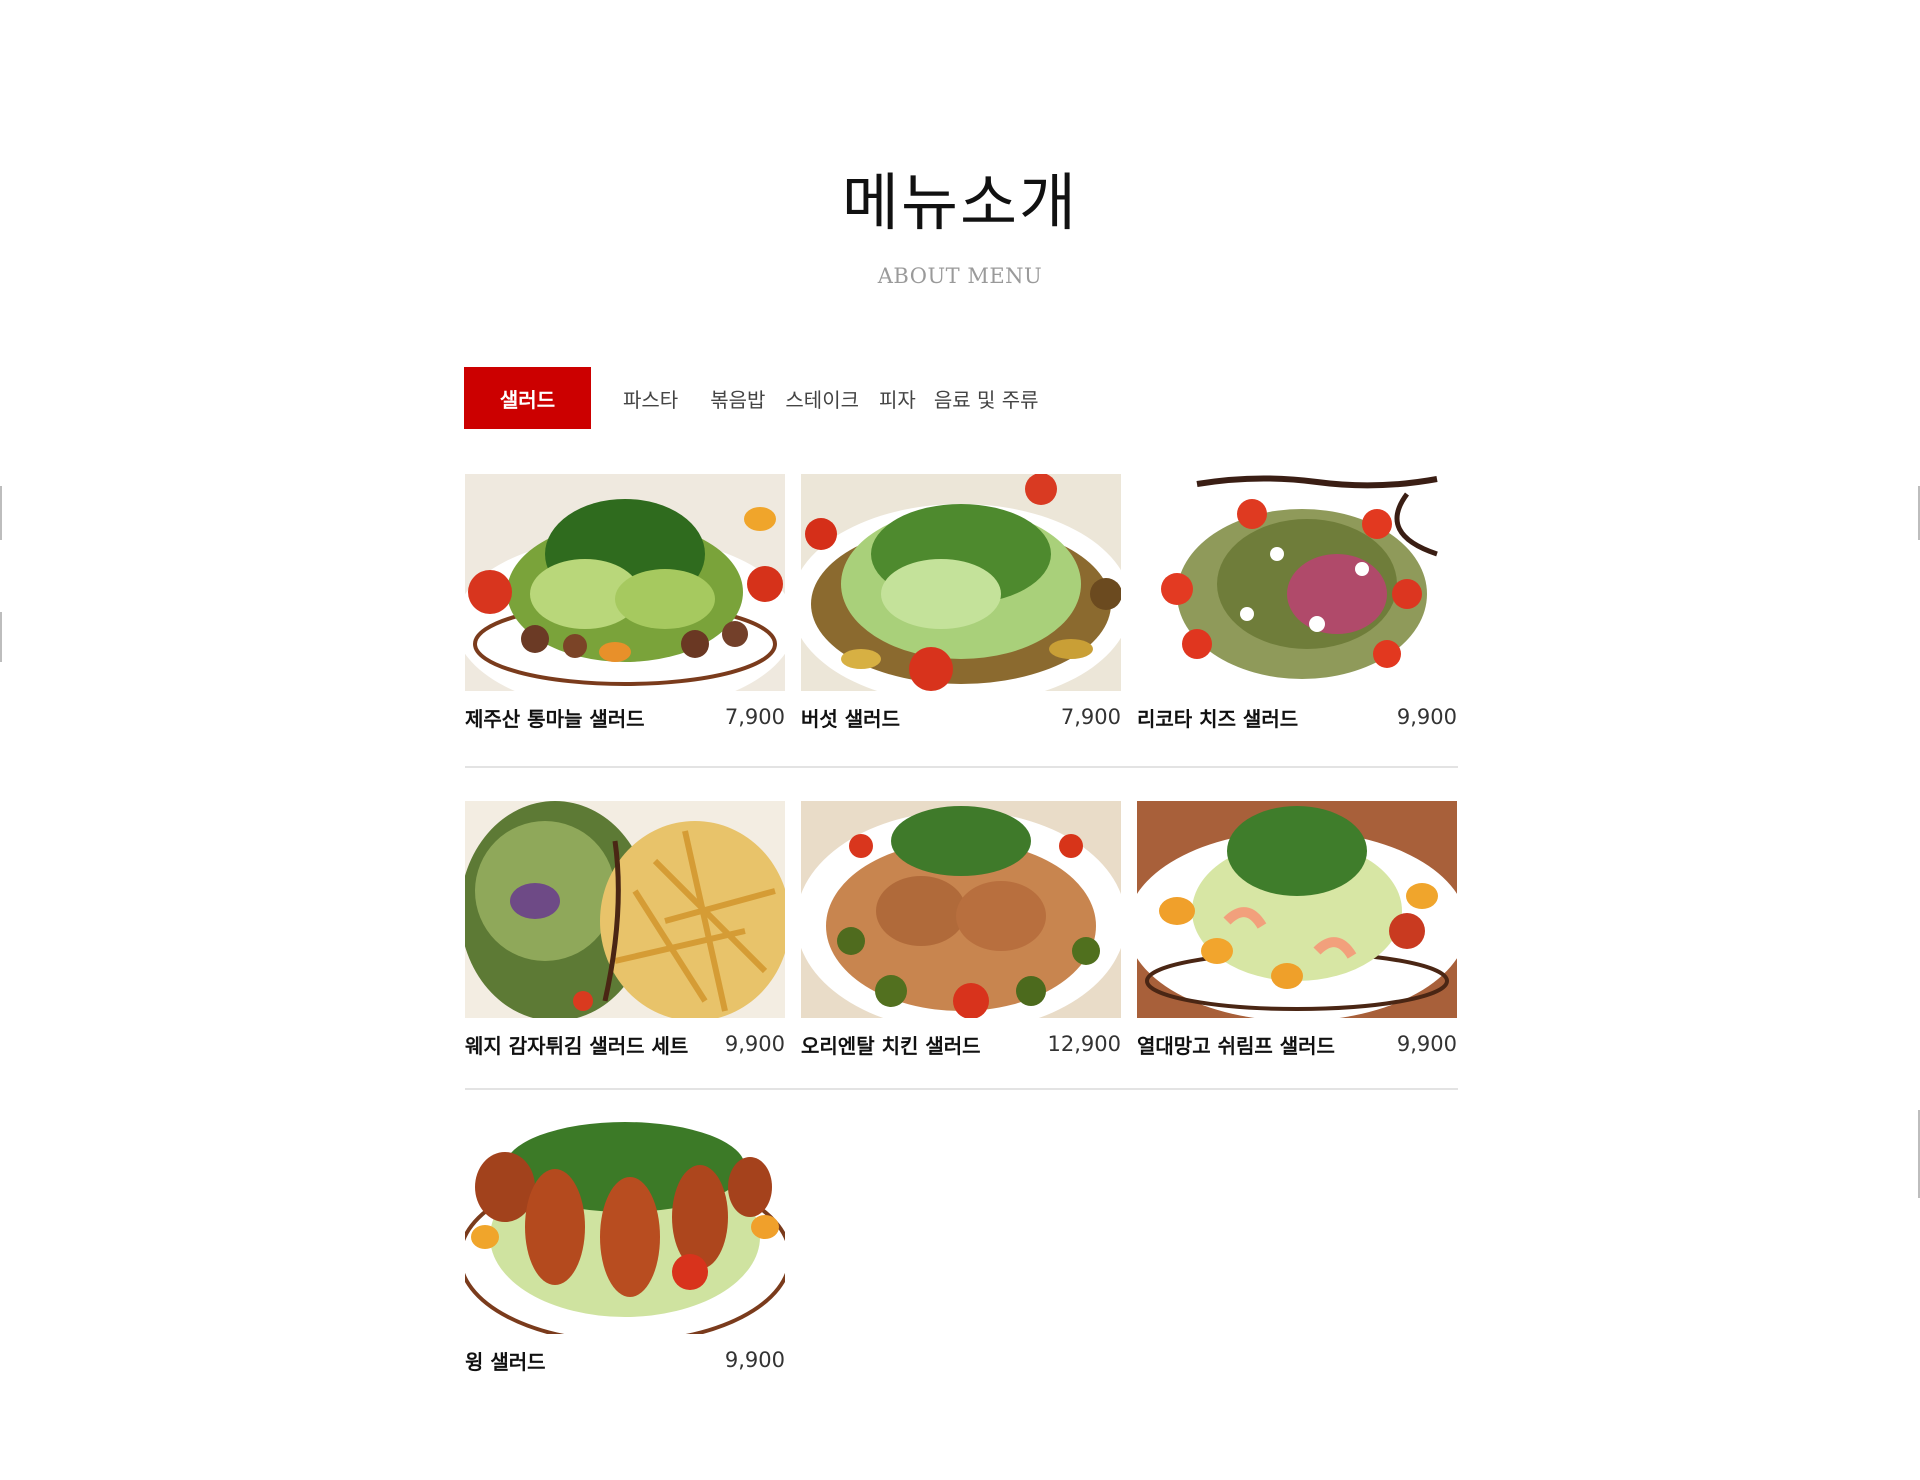 This screenshot has height=1480, width=1920. I want to click on menu-item-name: 열대망고 쉬림프 샐러드, so click(1236, 1045).